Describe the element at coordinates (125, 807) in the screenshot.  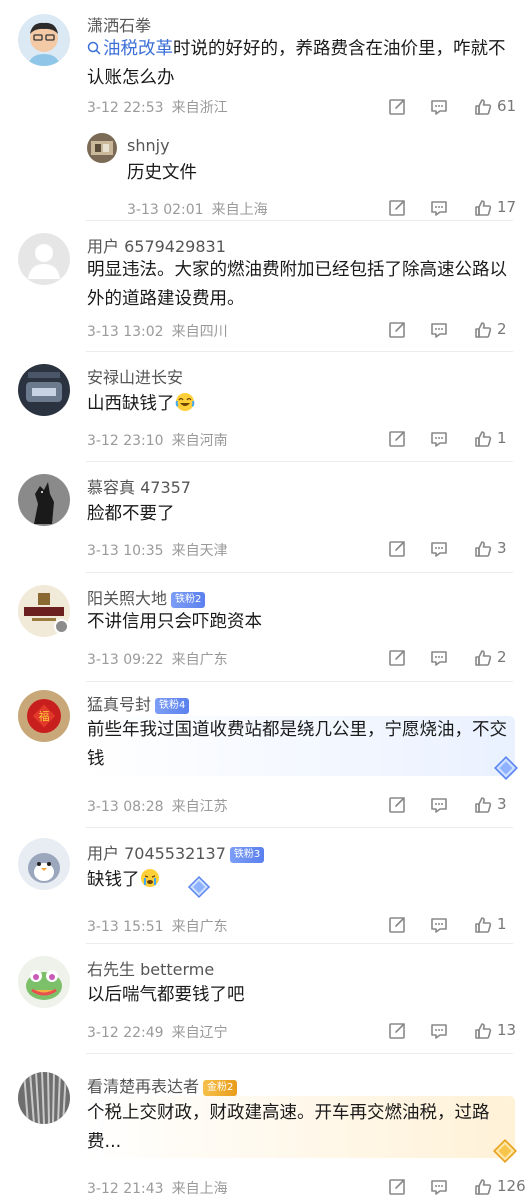
I see `comment-time: 3-13 08:28` at that location.